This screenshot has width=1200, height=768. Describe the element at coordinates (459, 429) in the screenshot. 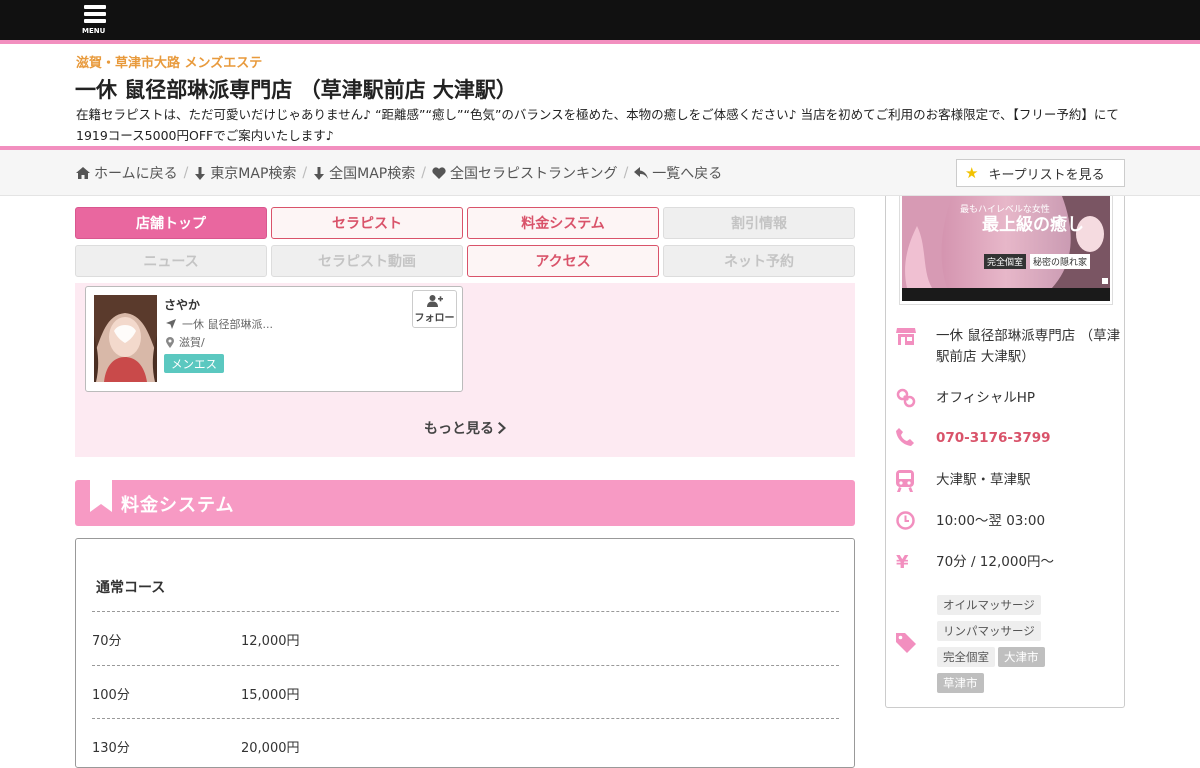

I see `more-label: もっと見る` at that location.